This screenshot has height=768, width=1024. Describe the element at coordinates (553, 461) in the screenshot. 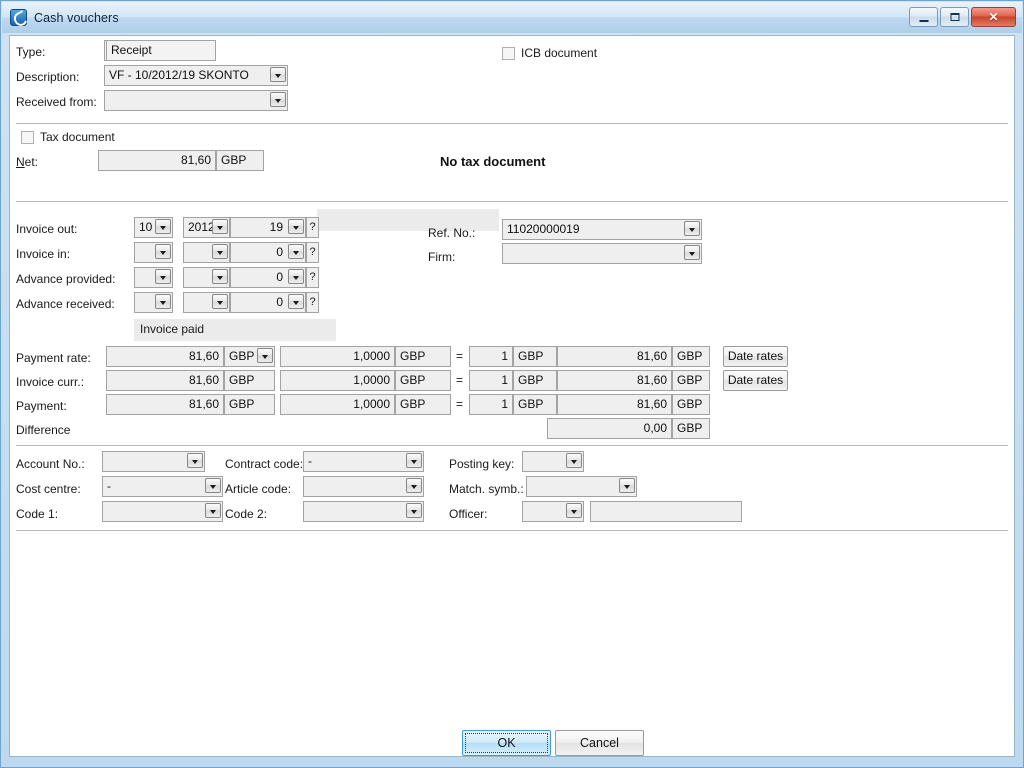

I see `posting-key-combo` at that location.